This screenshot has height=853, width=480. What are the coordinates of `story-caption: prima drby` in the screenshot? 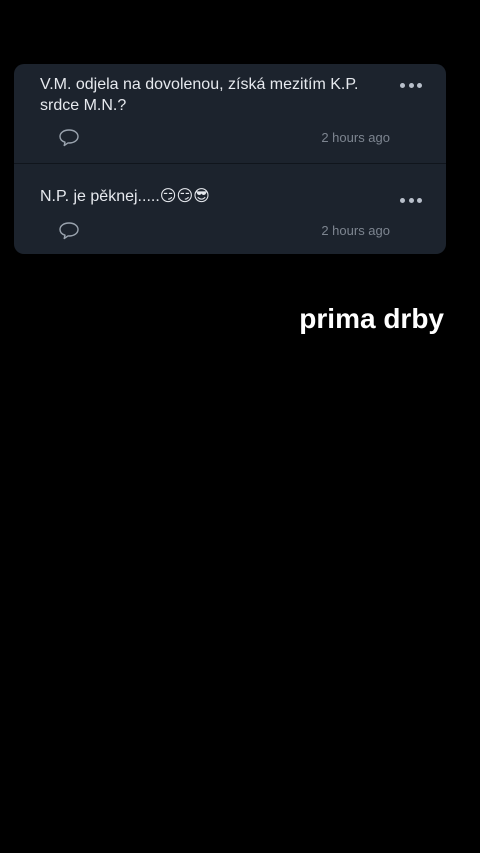 It's located at (371, 318).